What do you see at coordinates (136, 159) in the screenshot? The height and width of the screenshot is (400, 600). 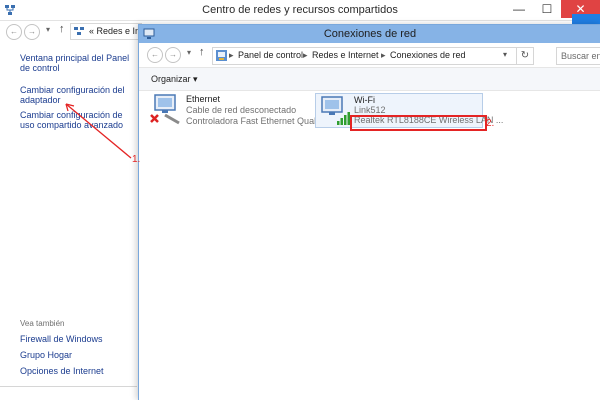 I see `annotation-step-1: 1.` at bounding box center [136, 159].